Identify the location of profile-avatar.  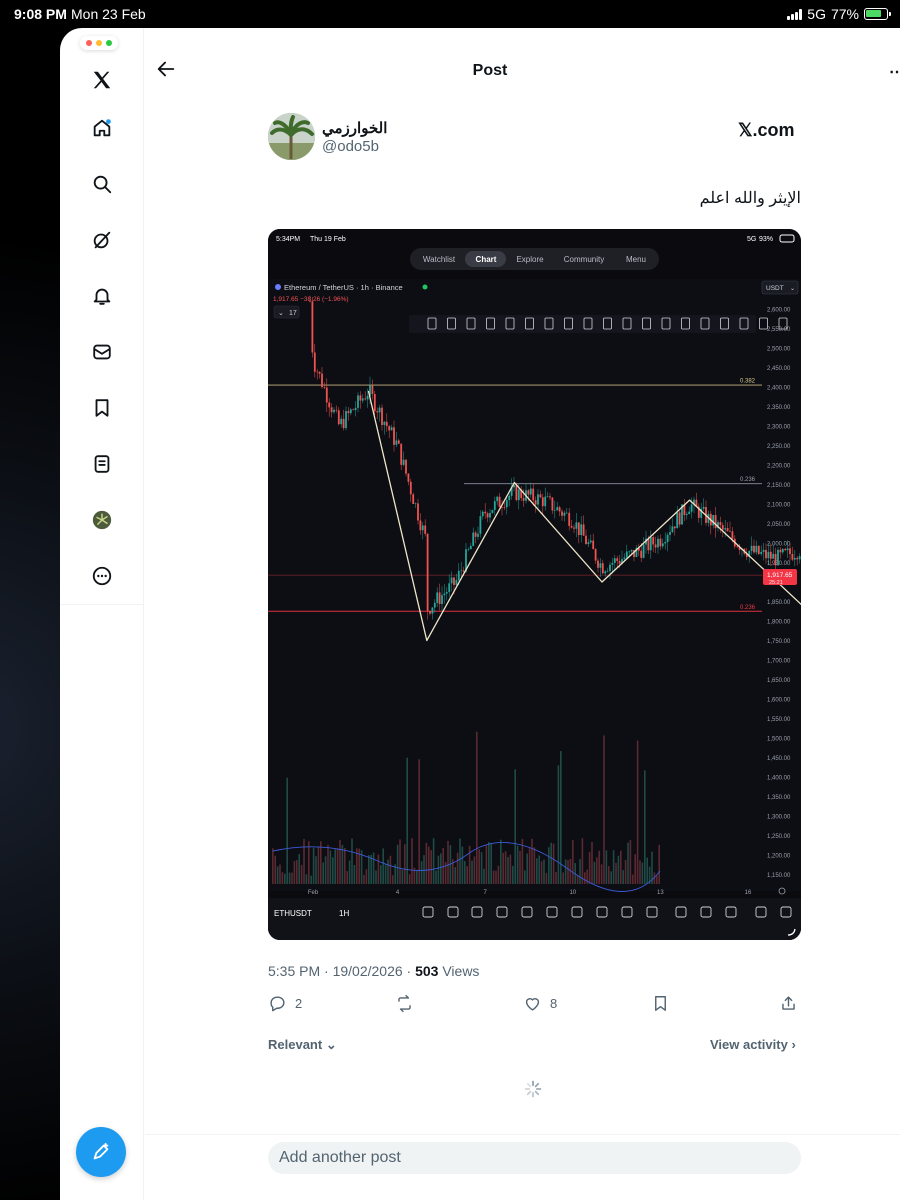
(102, 520).